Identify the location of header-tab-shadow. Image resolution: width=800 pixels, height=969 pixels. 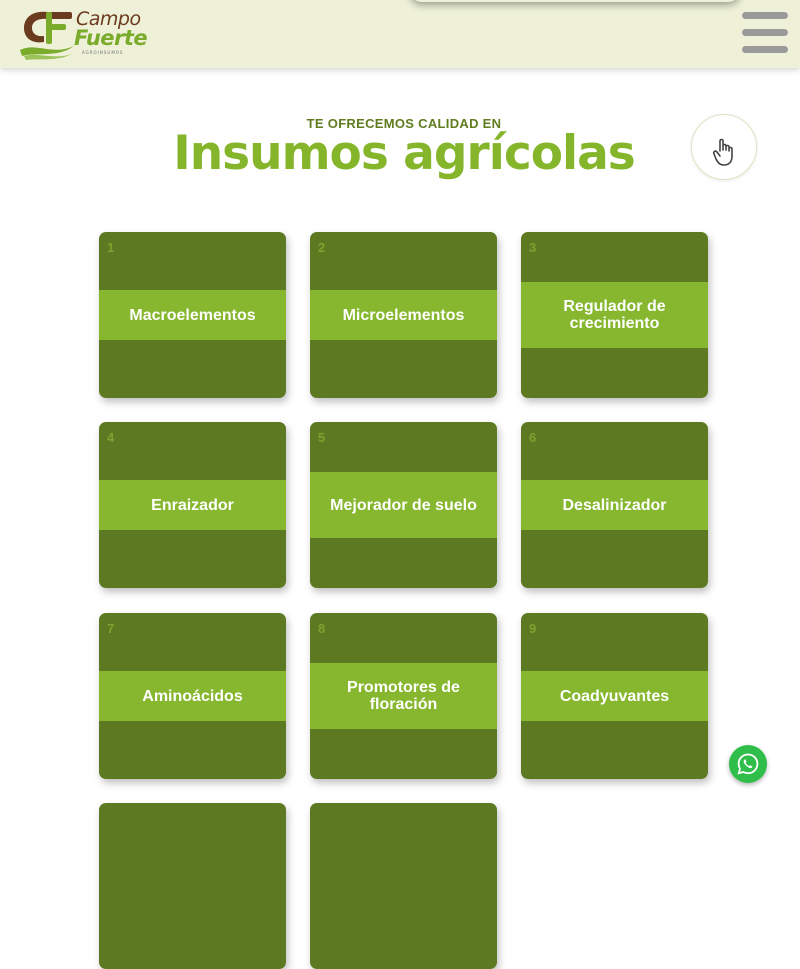
(575, 1).